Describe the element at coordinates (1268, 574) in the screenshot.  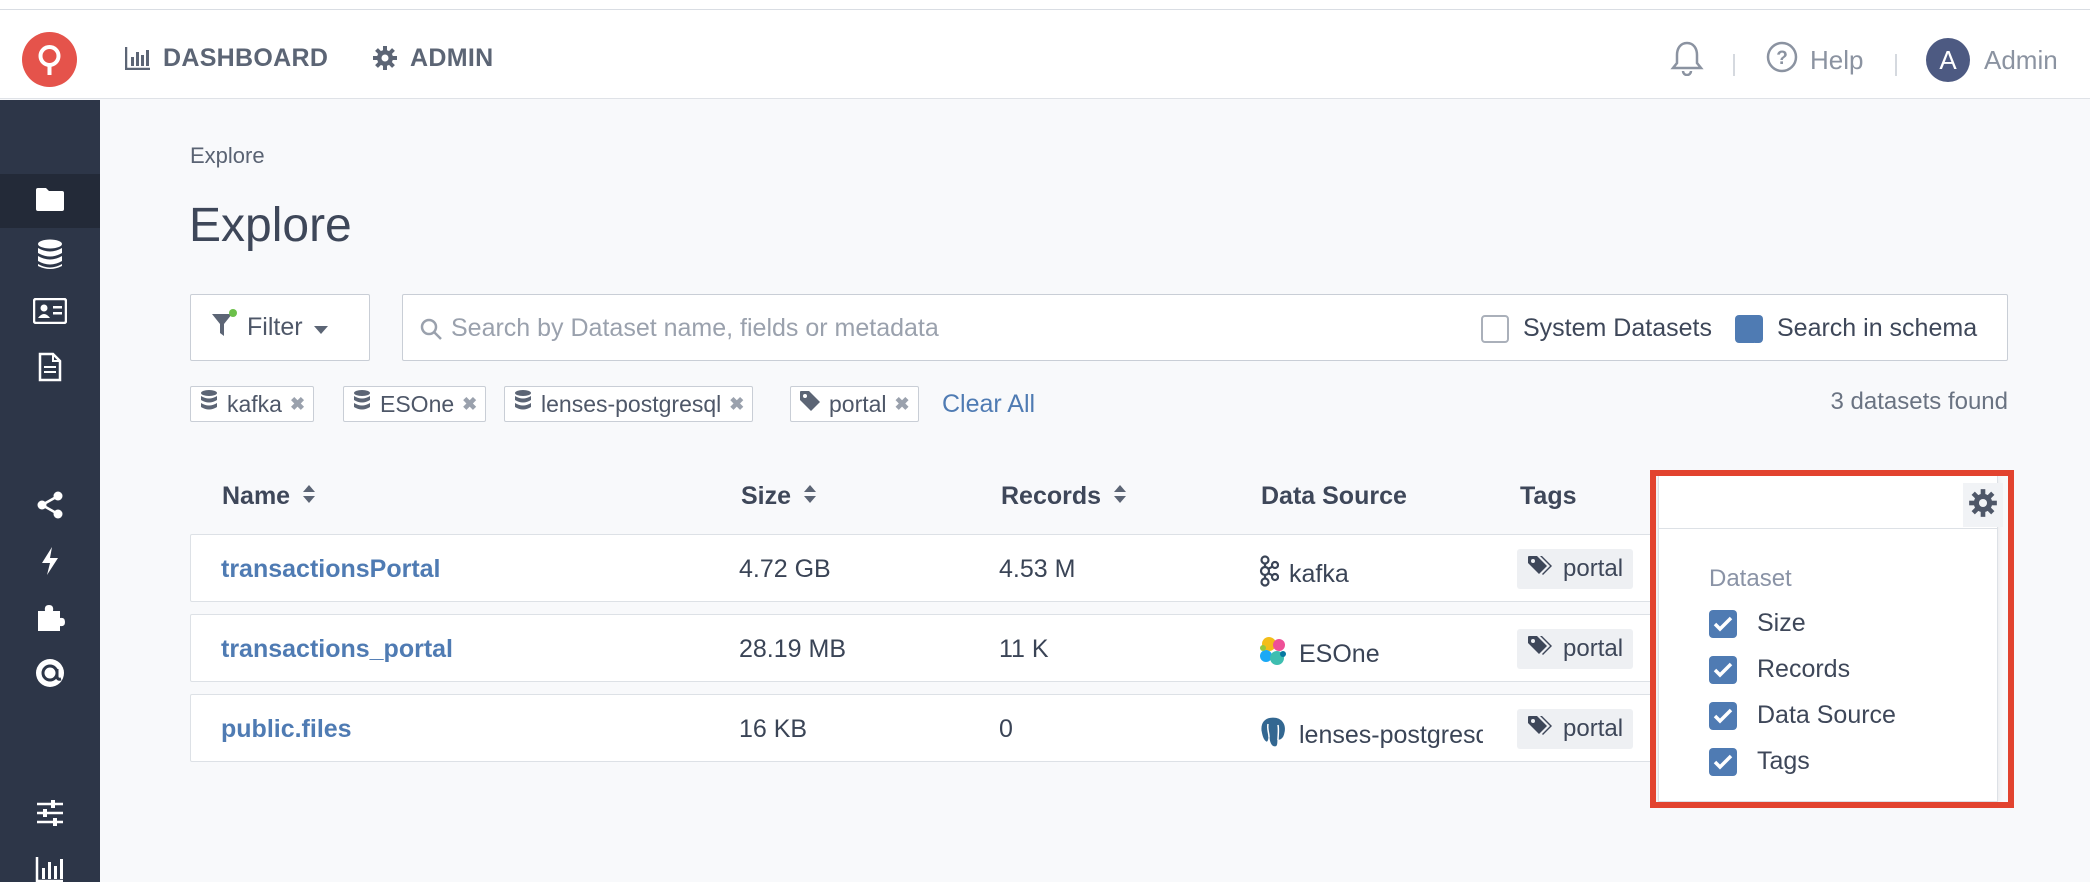
I see `kafka-icon` at that location.